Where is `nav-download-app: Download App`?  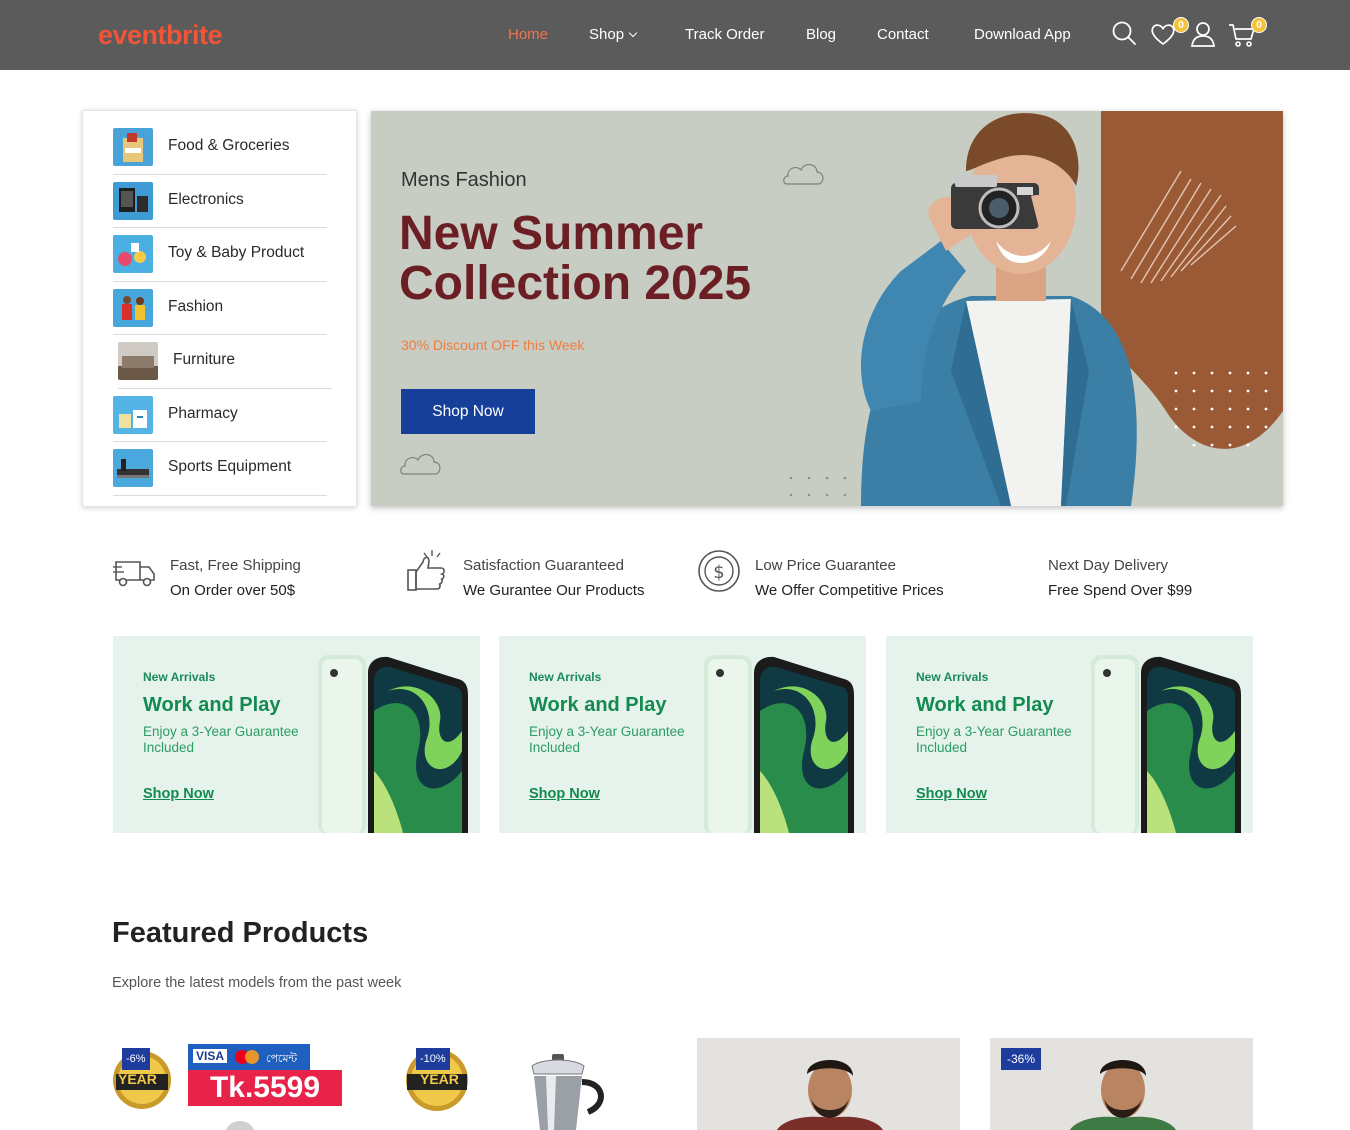
nav-download-app: Download App is located at coordinates (1022, 34).